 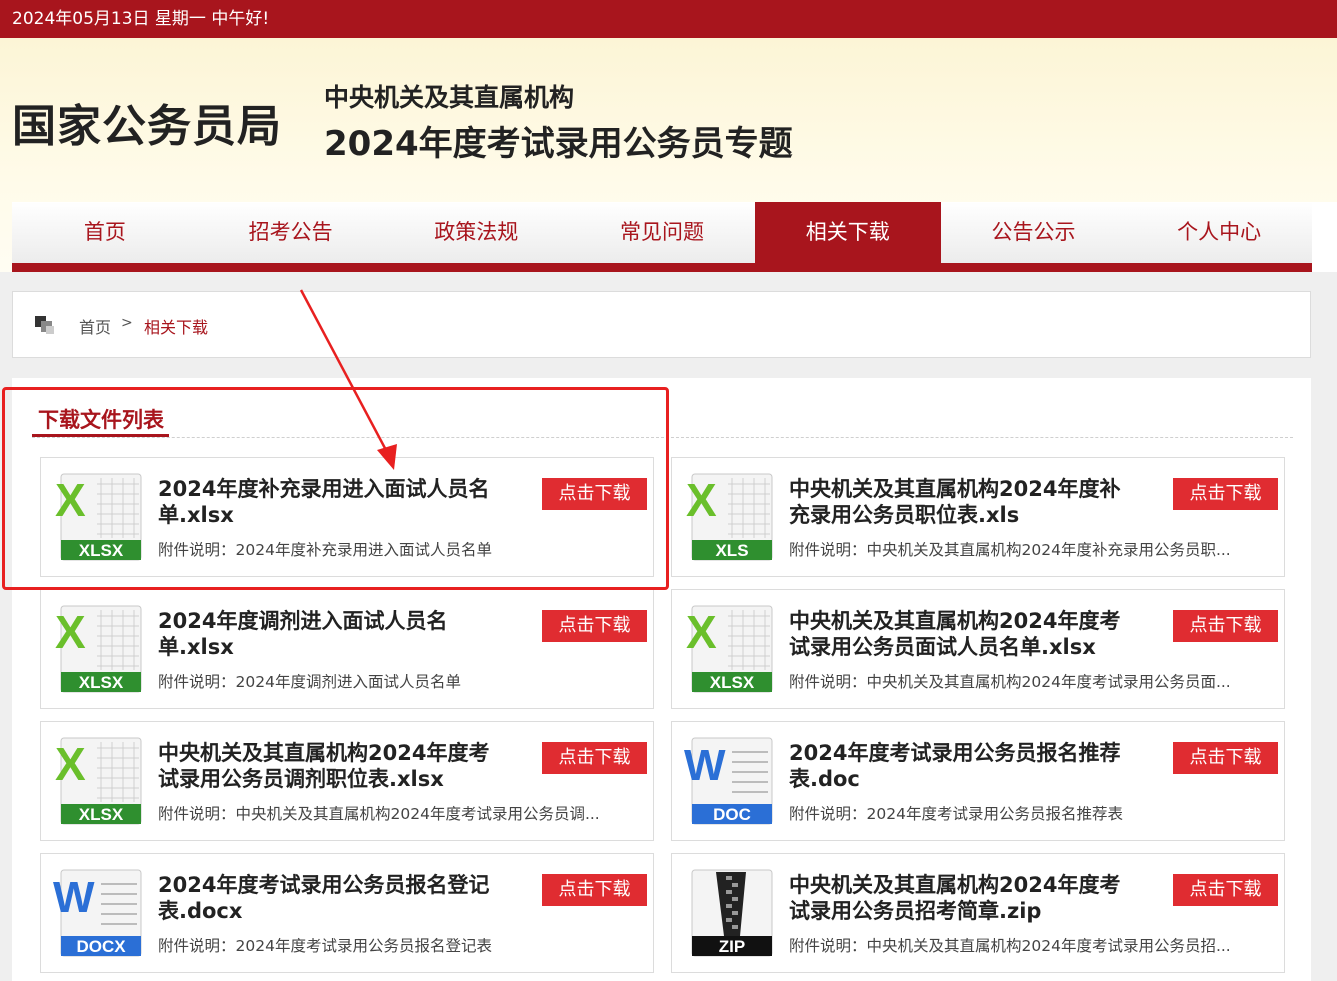 What do you see at coordinates (956, 814) in the screenshot?
I see `file-description: 附件说明：2024年度考试录用公务员报名推荐表` at bounding box center [956, 814].